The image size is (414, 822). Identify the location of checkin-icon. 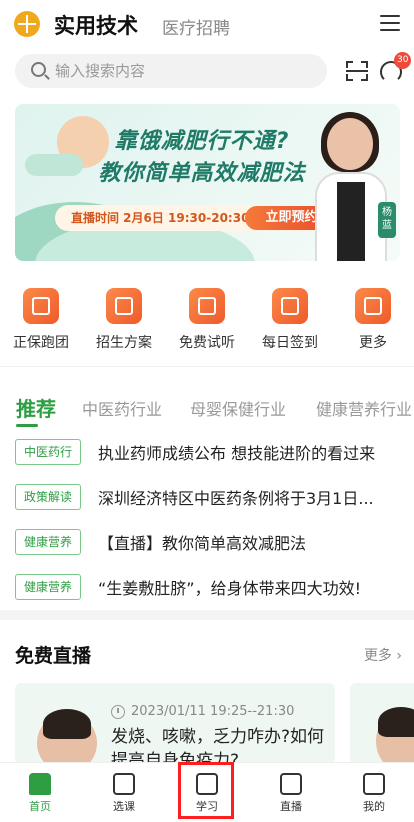
(290, 306).